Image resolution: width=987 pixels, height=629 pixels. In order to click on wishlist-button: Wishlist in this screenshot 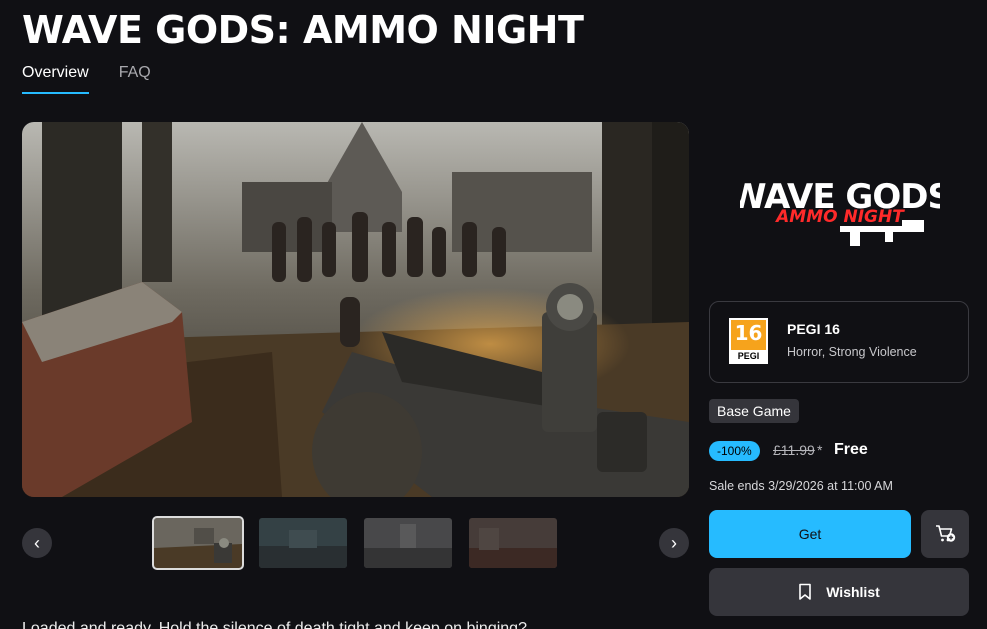, I will do `click(839, 592)`.